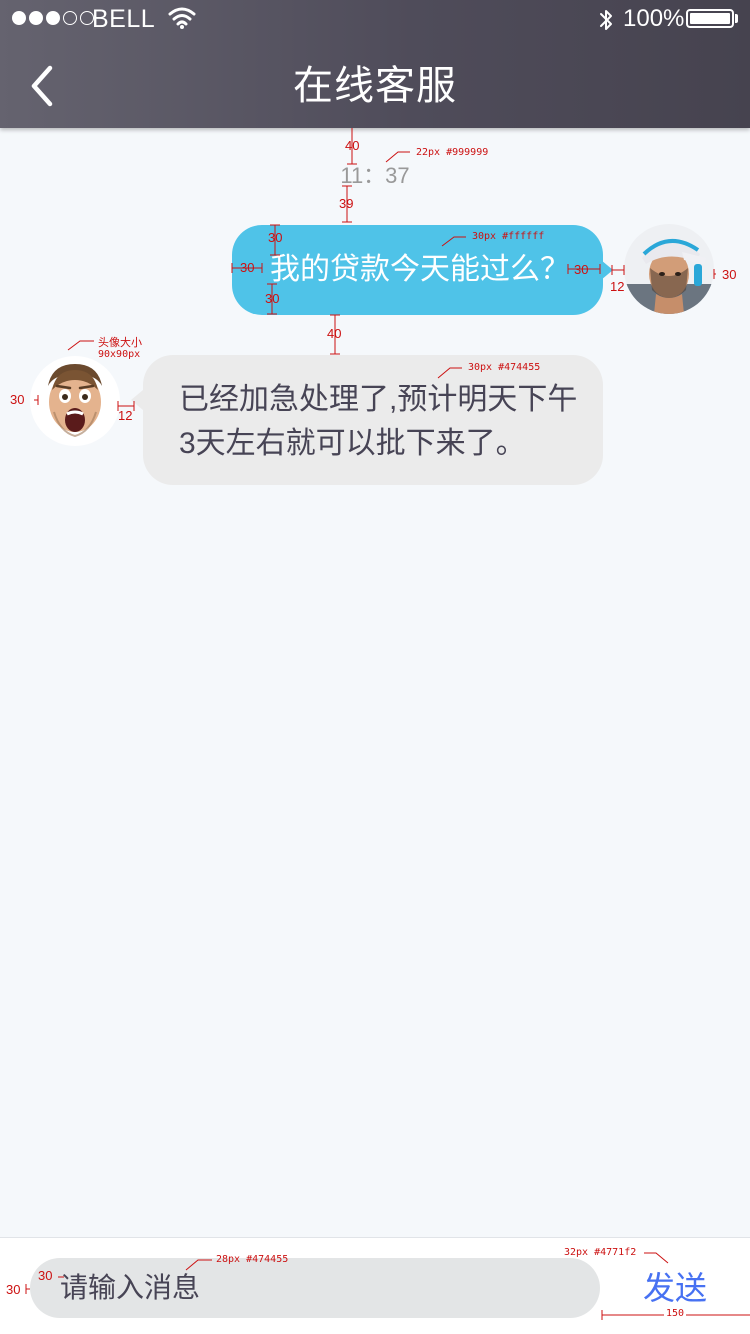 The width and height of the screenshot is (750, 1334). I want to click on message-composer: 发送, so click(375, 1285).